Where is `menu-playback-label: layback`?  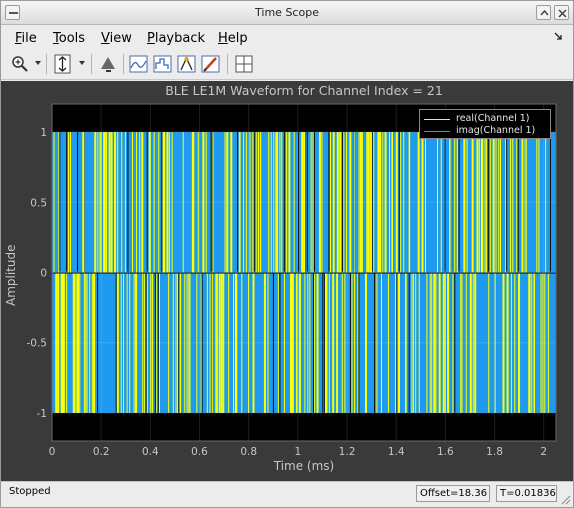 menu-playback-label: layback is located at coordinates (180, 38).